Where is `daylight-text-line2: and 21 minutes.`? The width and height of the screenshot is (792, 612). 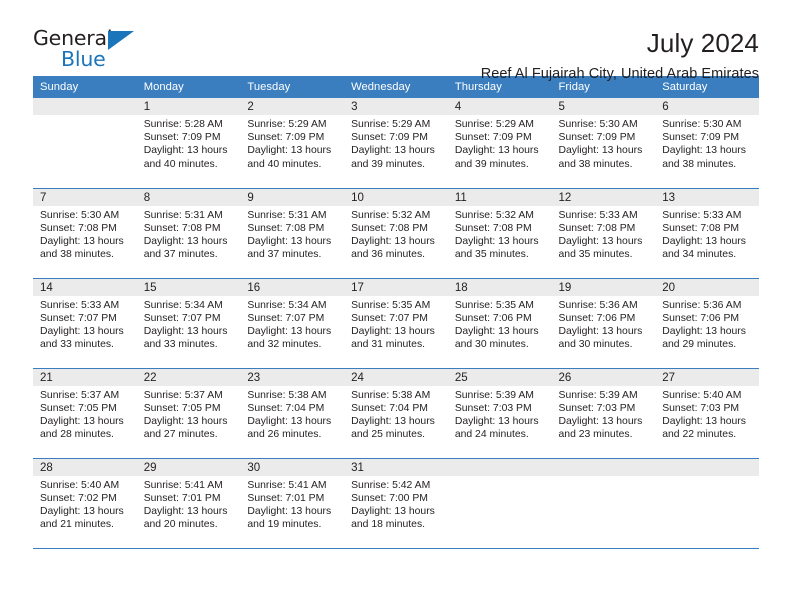
daylight-text-line2: and 21 minutes. is located at coordinates (77, 525).